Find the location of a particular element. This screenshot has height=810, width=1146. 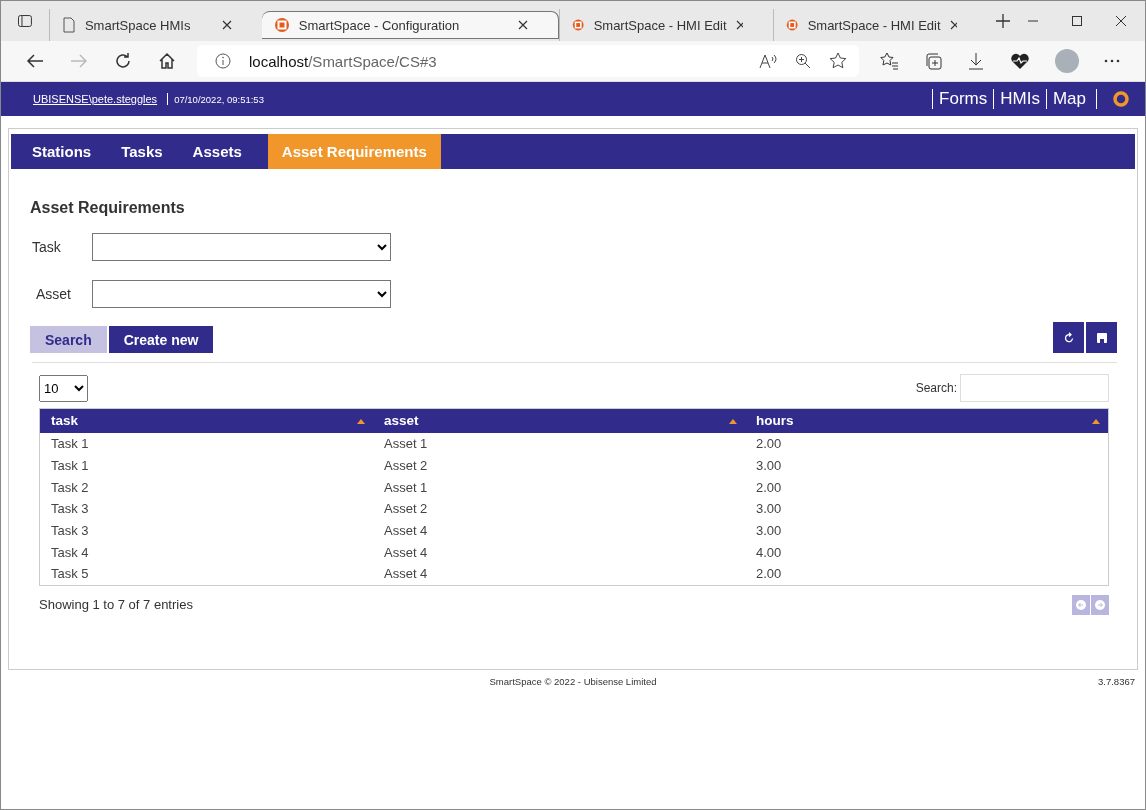

forward-icon is located at coordinates (79, 61).